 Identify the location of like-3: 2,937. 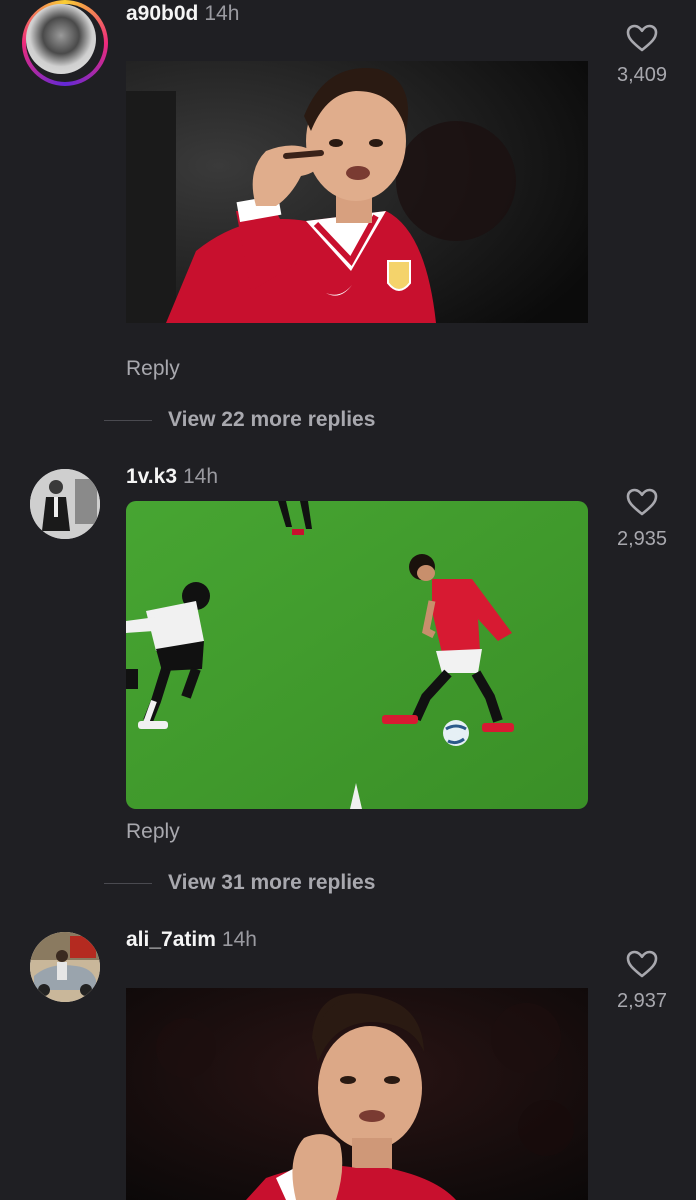
(642, 981).